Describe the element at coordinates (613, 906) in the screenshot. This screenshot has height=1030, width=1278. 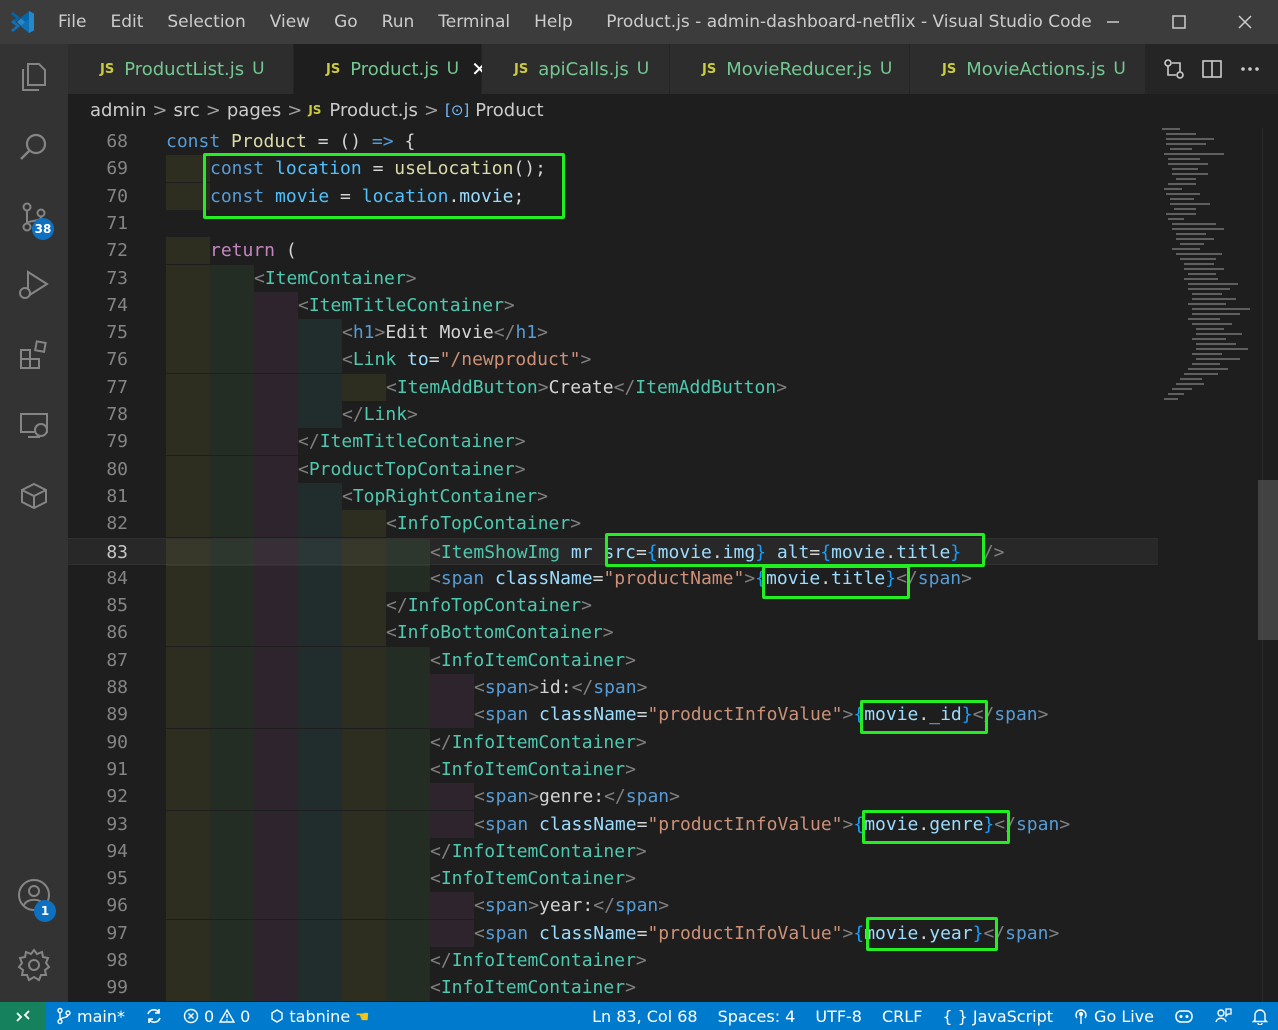
I see `code-line: 96 <span>year:</span>` at that location.